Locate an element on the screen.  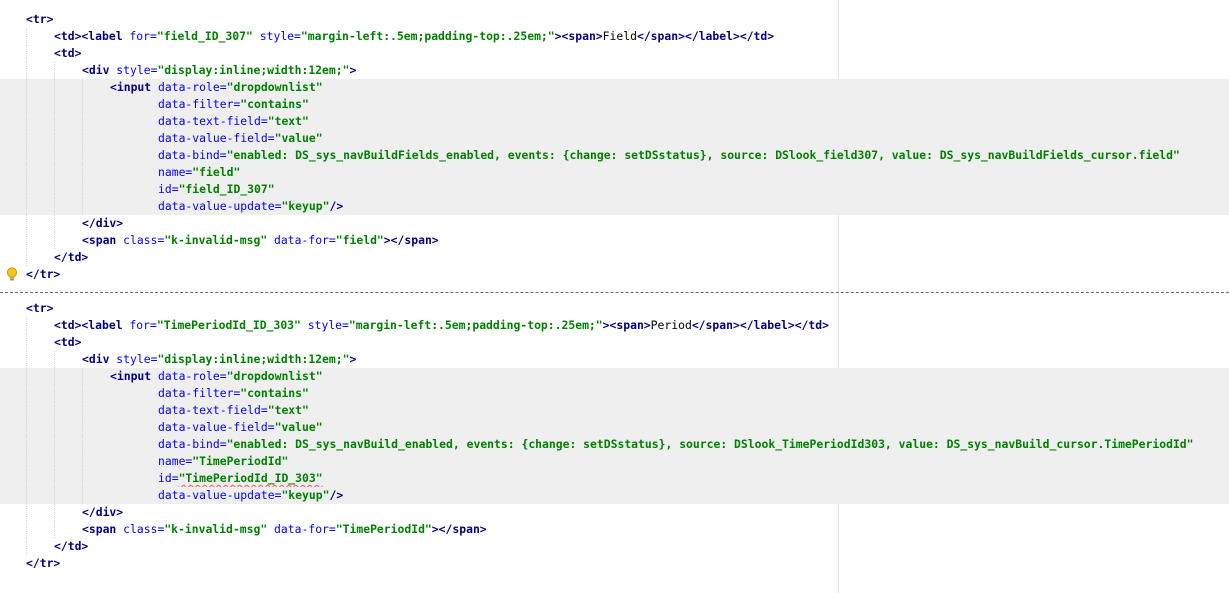
token-tag: <td> is located at coordinates (68, 53).